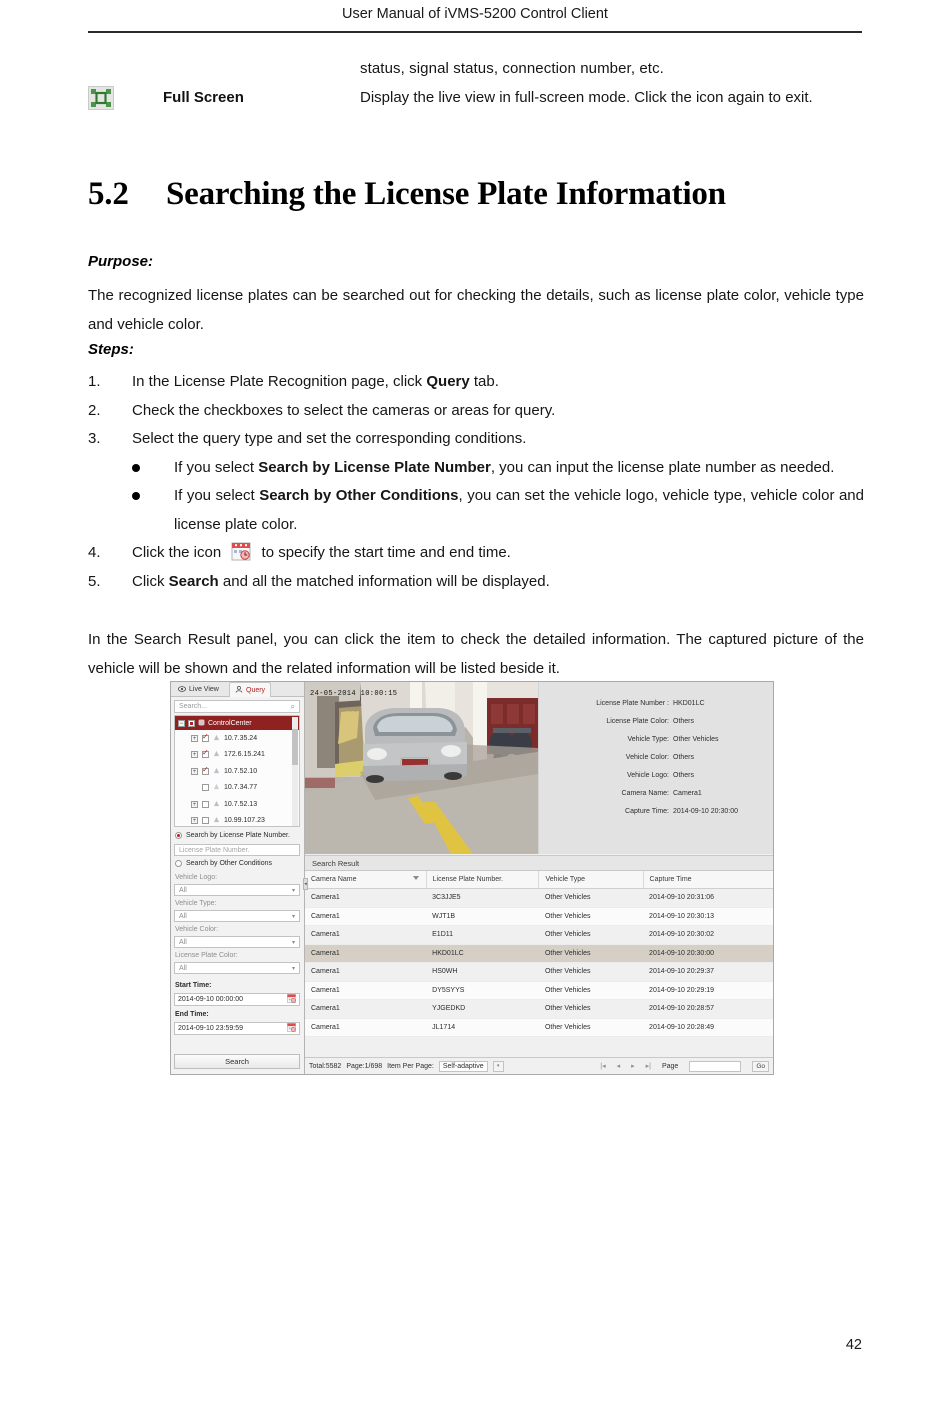 Image resolution: width=950 pixels, height=1408 pixels. Describe the element at coordinates (111, 349) in the screenshot. I see `steps-label: Steps:` at that location.